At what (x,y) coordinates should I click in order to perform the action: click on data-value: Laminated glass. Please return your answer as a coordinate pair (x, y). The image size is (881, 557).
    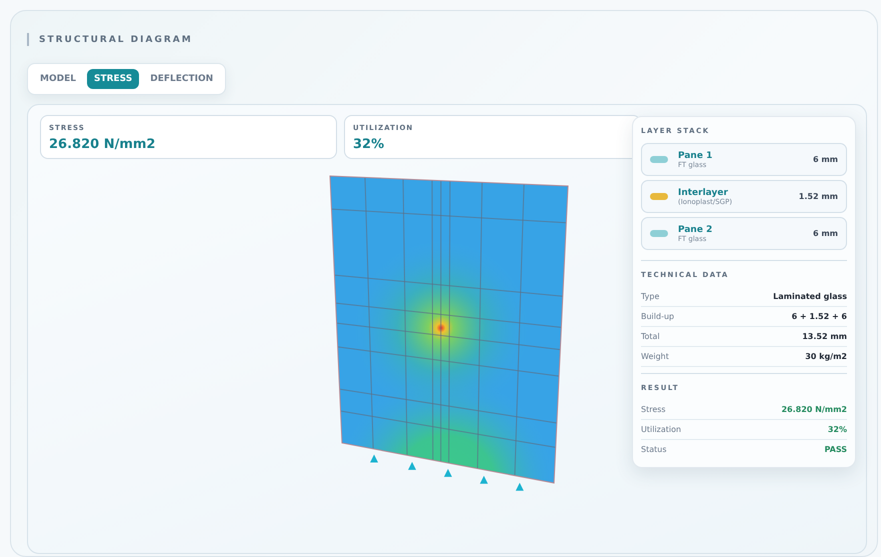
    Looking at the image, I should click on (810, 296).